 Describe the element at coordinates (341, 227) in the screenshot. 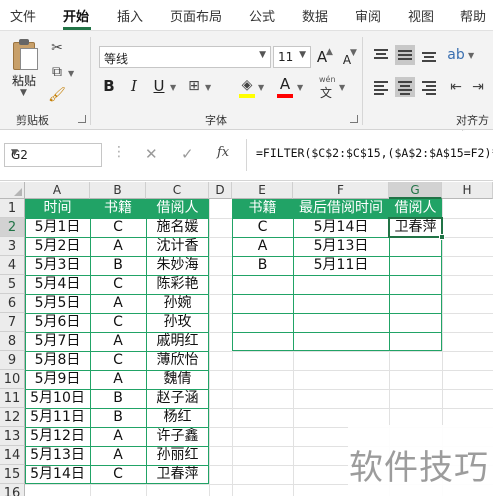

I see `last-borrow-data-cell: 5月14日` at that location.